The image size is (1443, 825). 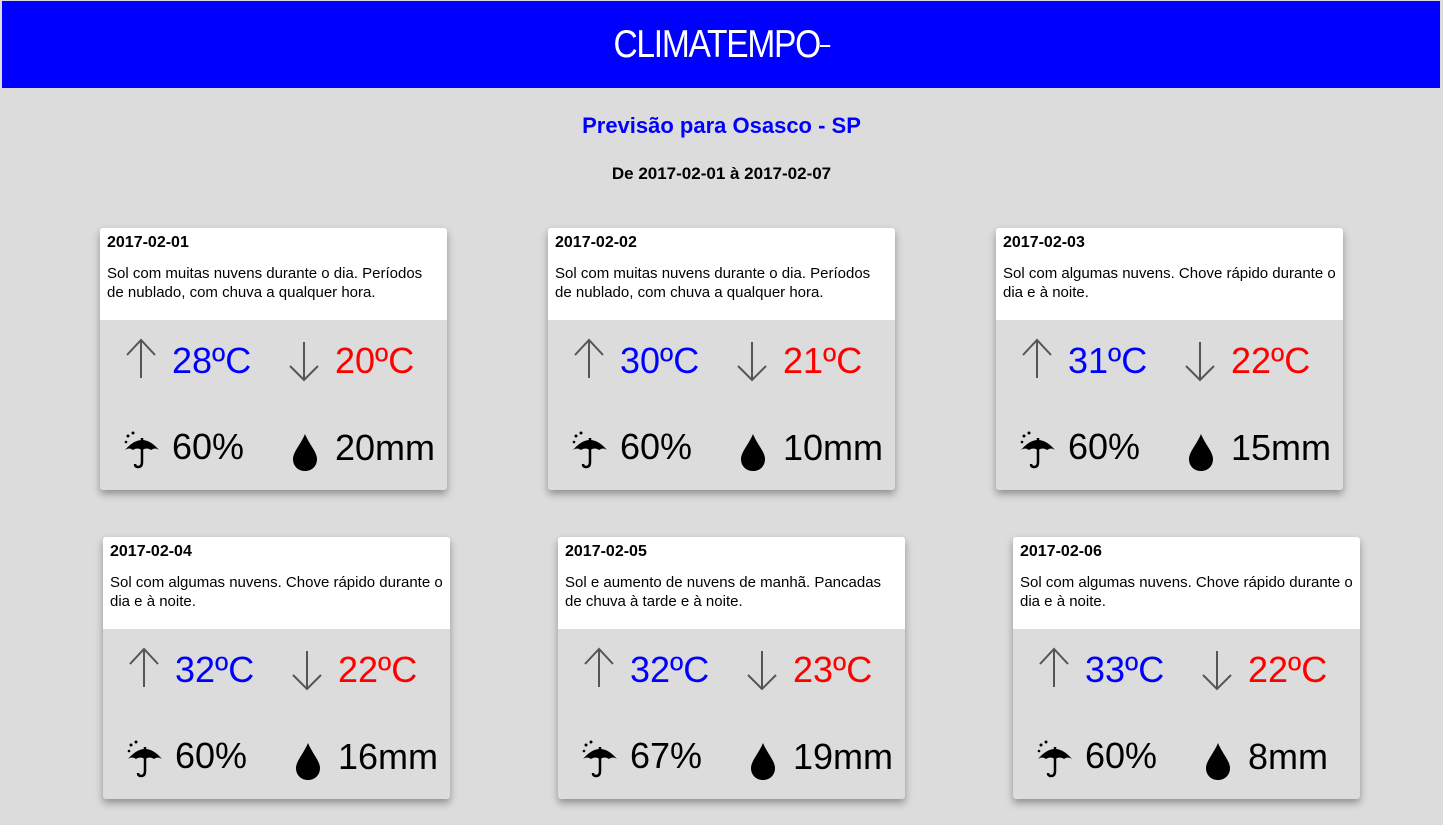 What do you see at coordinates (635, 360) in the screenshot?
I see `max-temp: 30ºC` at bounding box center [635, 360].